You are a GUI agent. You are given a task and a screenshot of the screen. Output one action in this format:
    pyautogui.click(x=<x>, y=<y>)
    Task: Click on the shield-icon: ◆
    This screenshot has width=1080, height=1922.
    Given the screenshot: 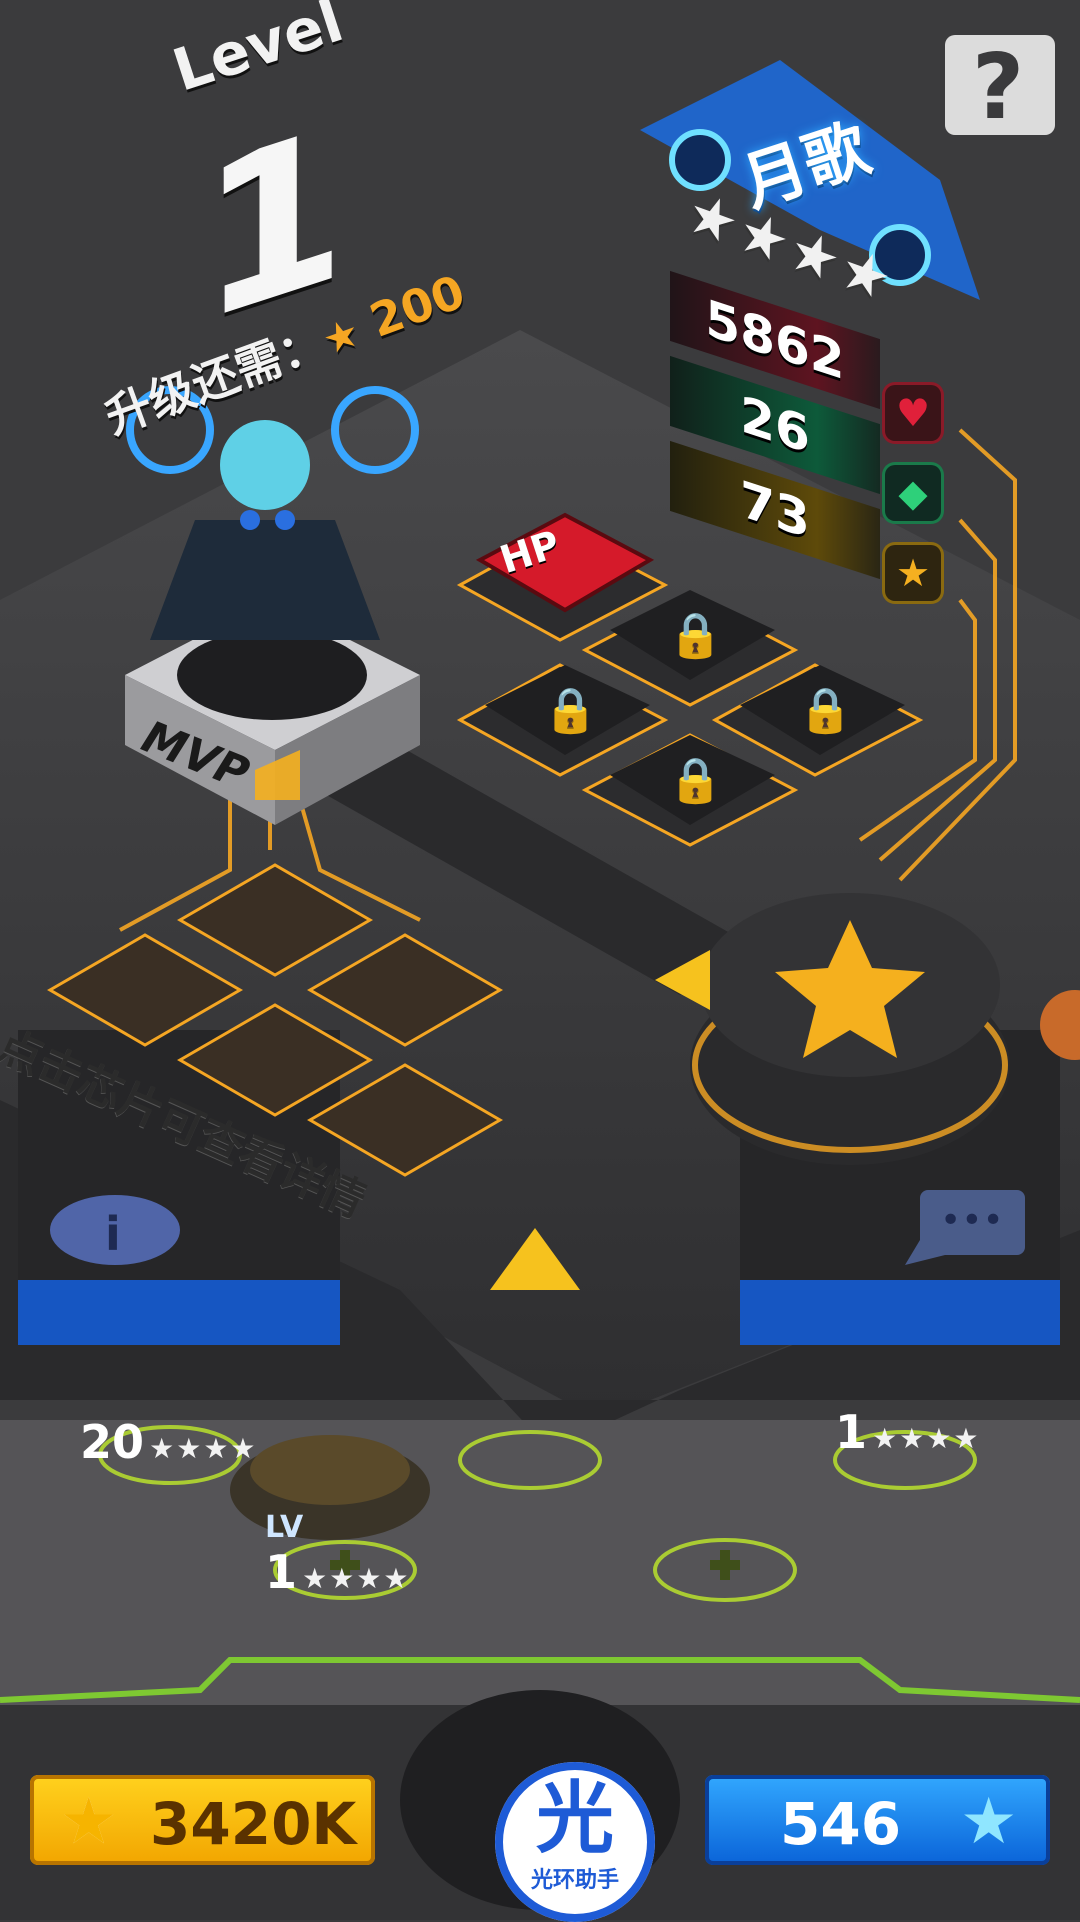 What is the action you would take?
    pyautogui.click(x=913, y=493)
    